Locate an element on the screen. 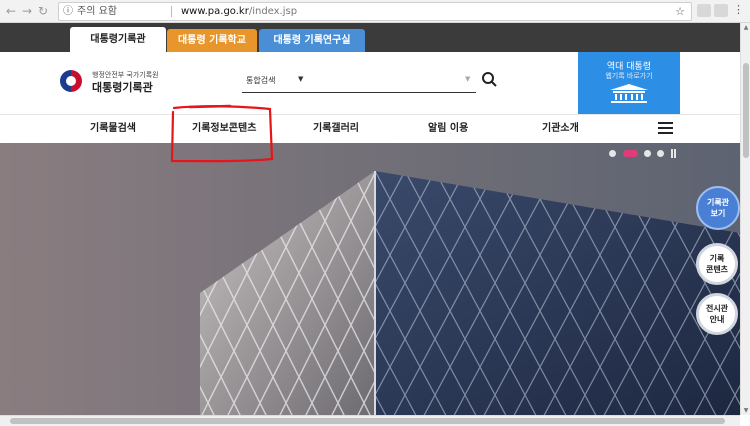  nav-notices: 알림 이용 is located at coordinates (448, 129).